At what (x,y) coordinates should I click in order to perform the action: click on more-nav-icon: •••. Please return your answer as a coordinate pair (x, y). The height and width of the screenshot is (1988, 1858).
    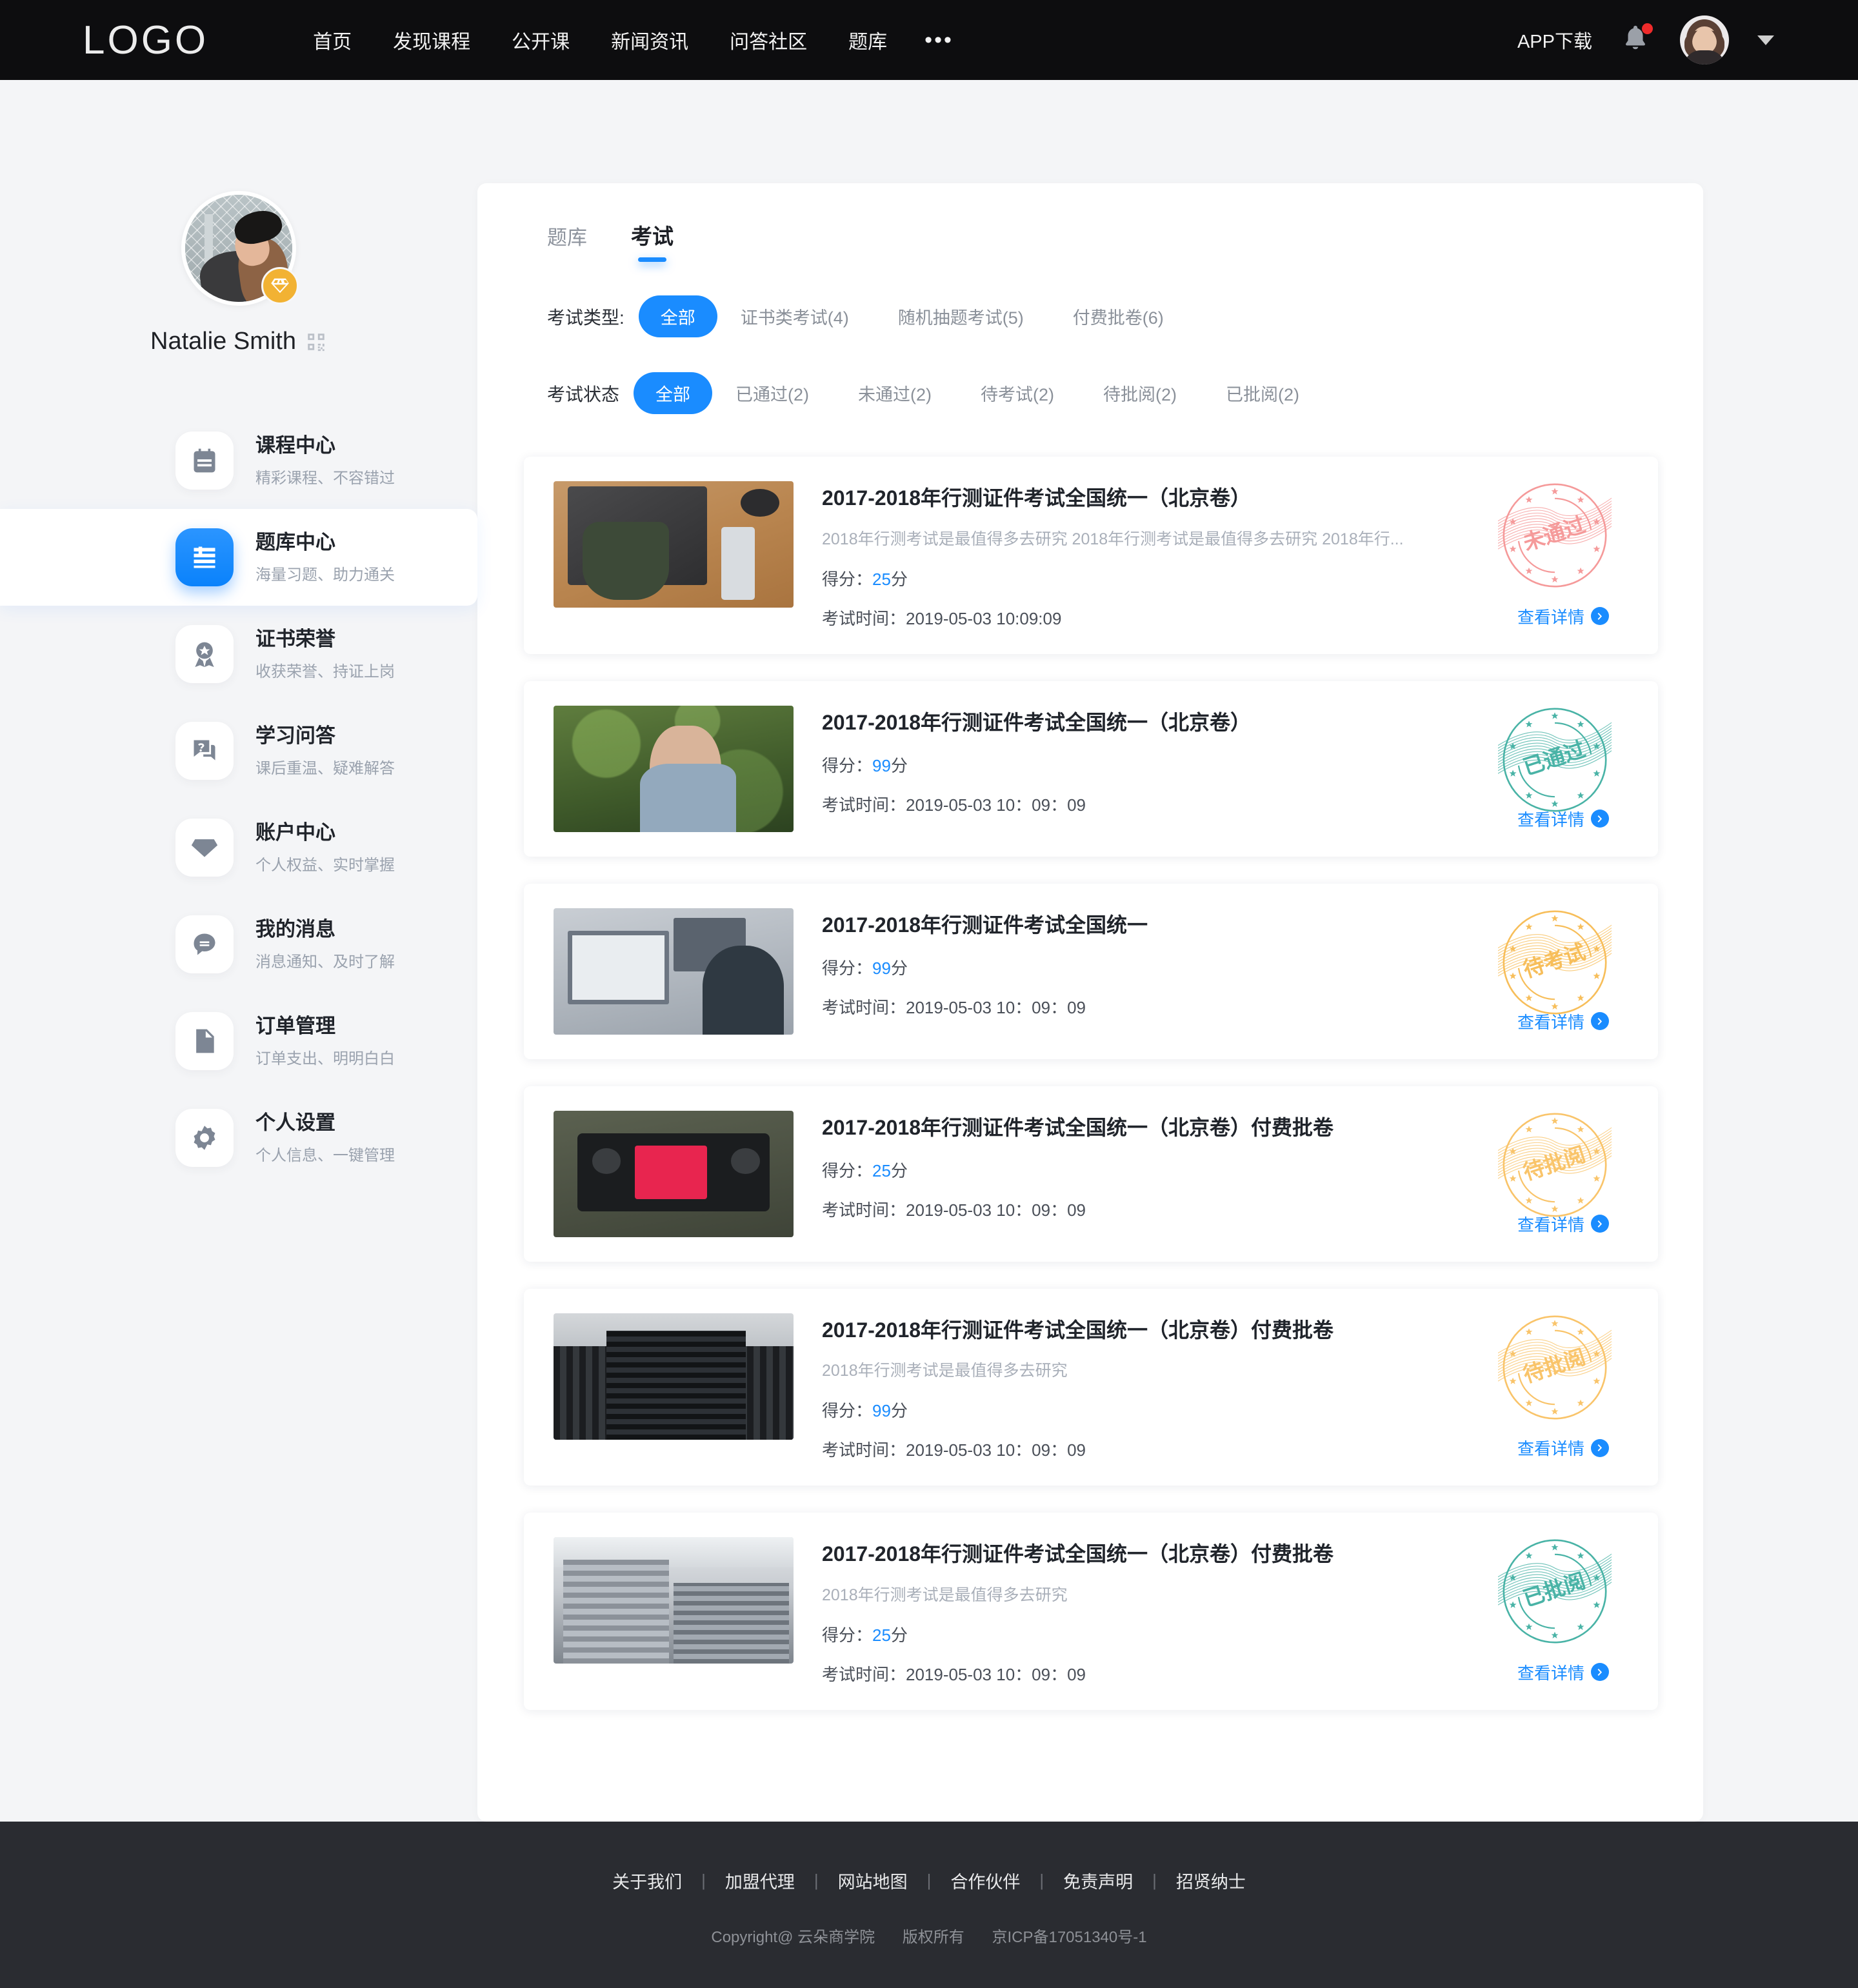
    Looking at the image, I should click on (939, 39).